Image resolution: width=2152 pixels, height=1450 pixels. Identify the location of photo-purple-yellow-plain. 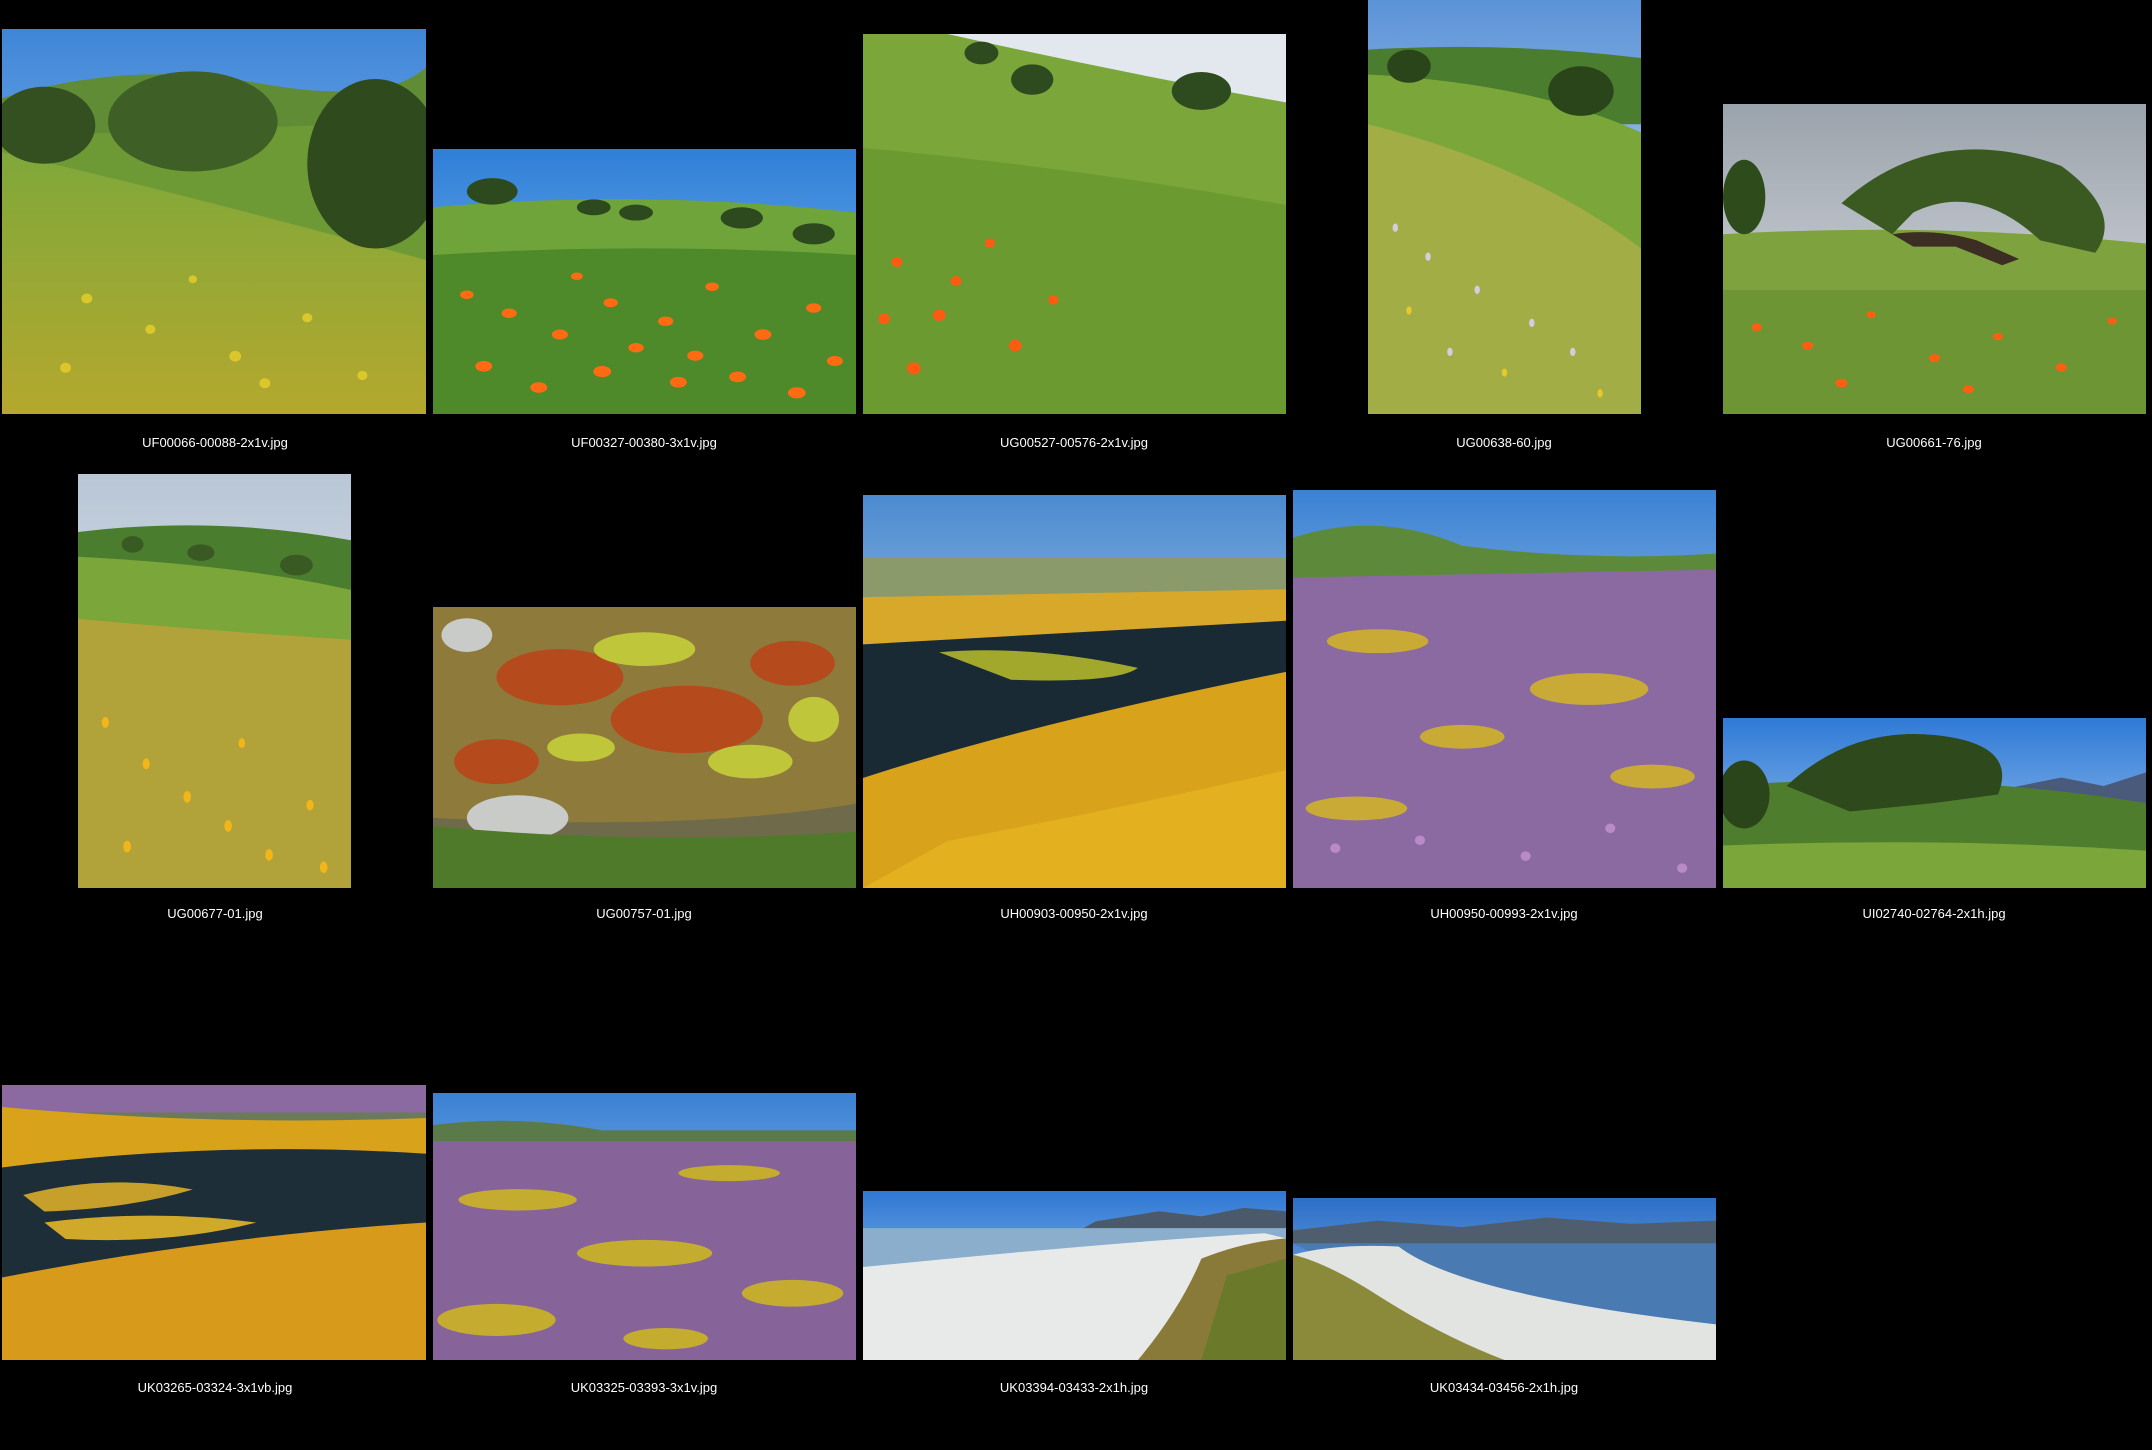
(644, 1226).